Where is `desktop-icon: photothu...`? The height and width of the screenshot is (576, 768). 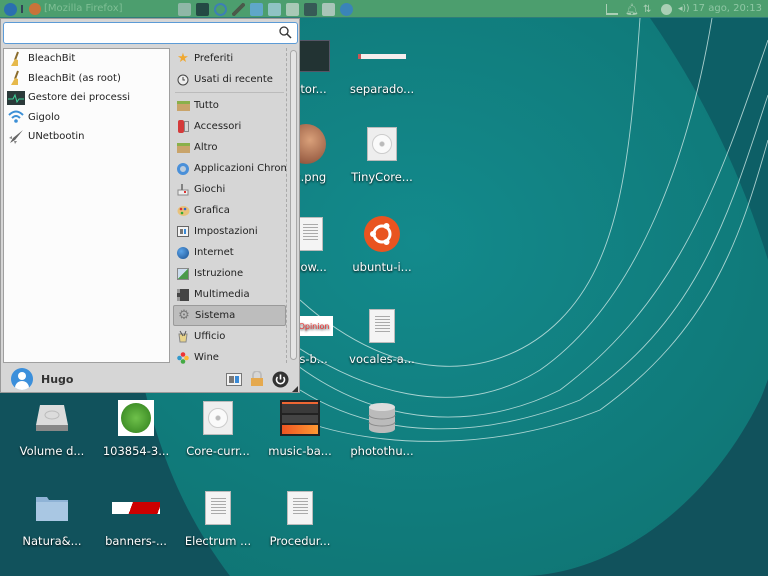
desktop-icon: photothu... is located at coordinates (382, 428).